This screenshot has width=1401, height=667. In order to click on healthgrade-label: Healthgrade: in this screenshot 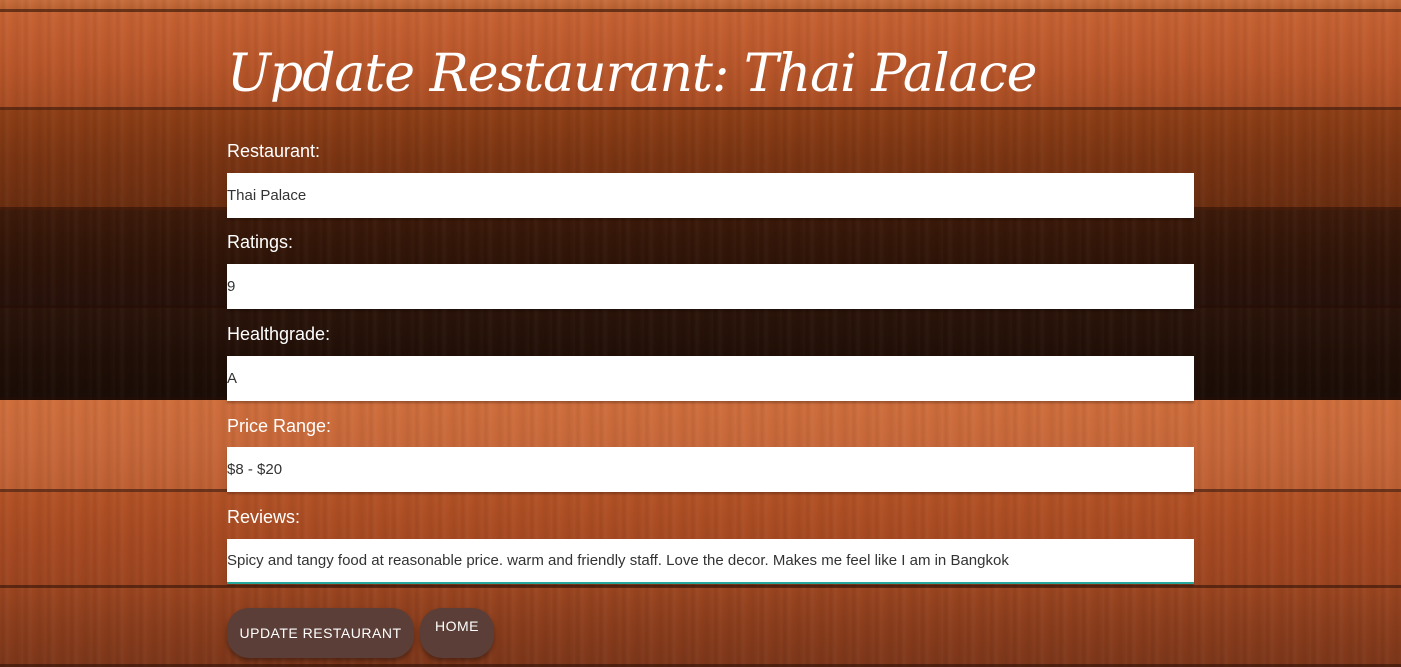, I will do `click(279, 334)`.